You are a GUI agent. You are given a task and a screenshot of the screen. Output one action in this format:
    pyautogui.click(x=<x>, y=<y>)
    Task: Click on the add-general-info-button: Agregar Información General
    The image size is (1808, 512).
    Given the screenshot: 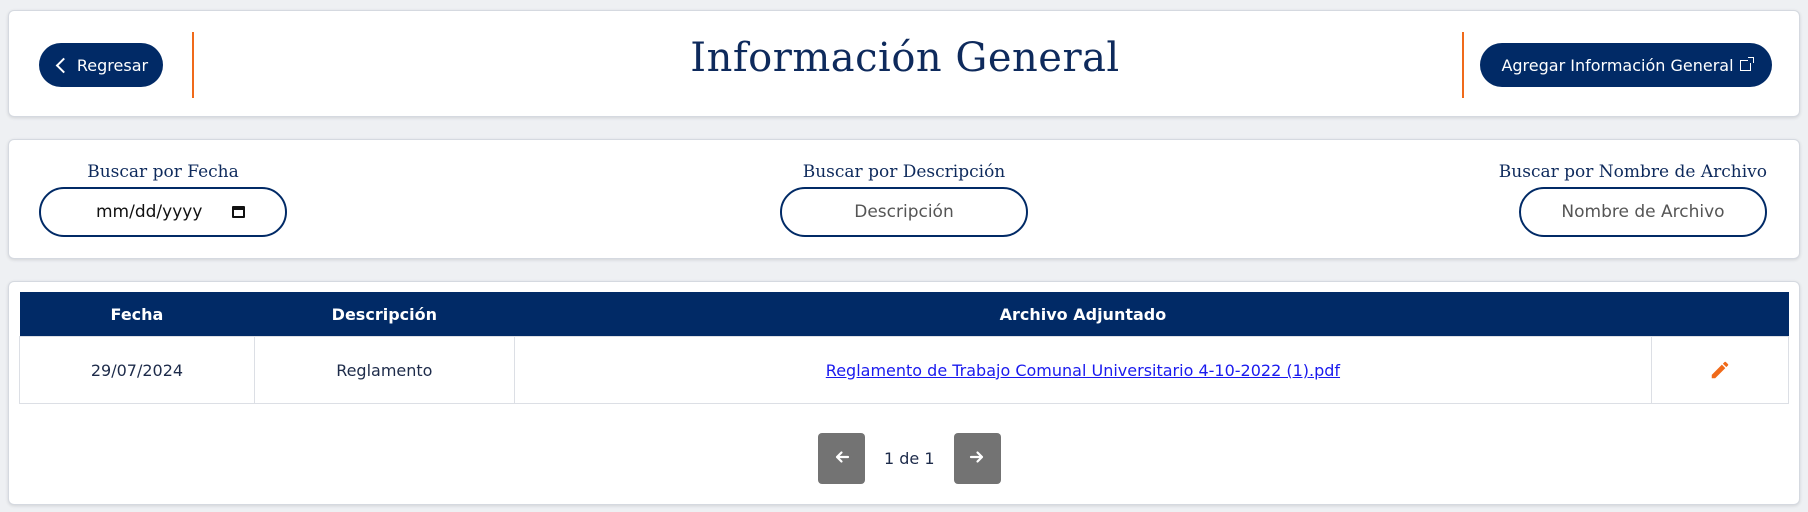 What is the action you would take?
    pyautogui.click(x=1626, y=65)
    